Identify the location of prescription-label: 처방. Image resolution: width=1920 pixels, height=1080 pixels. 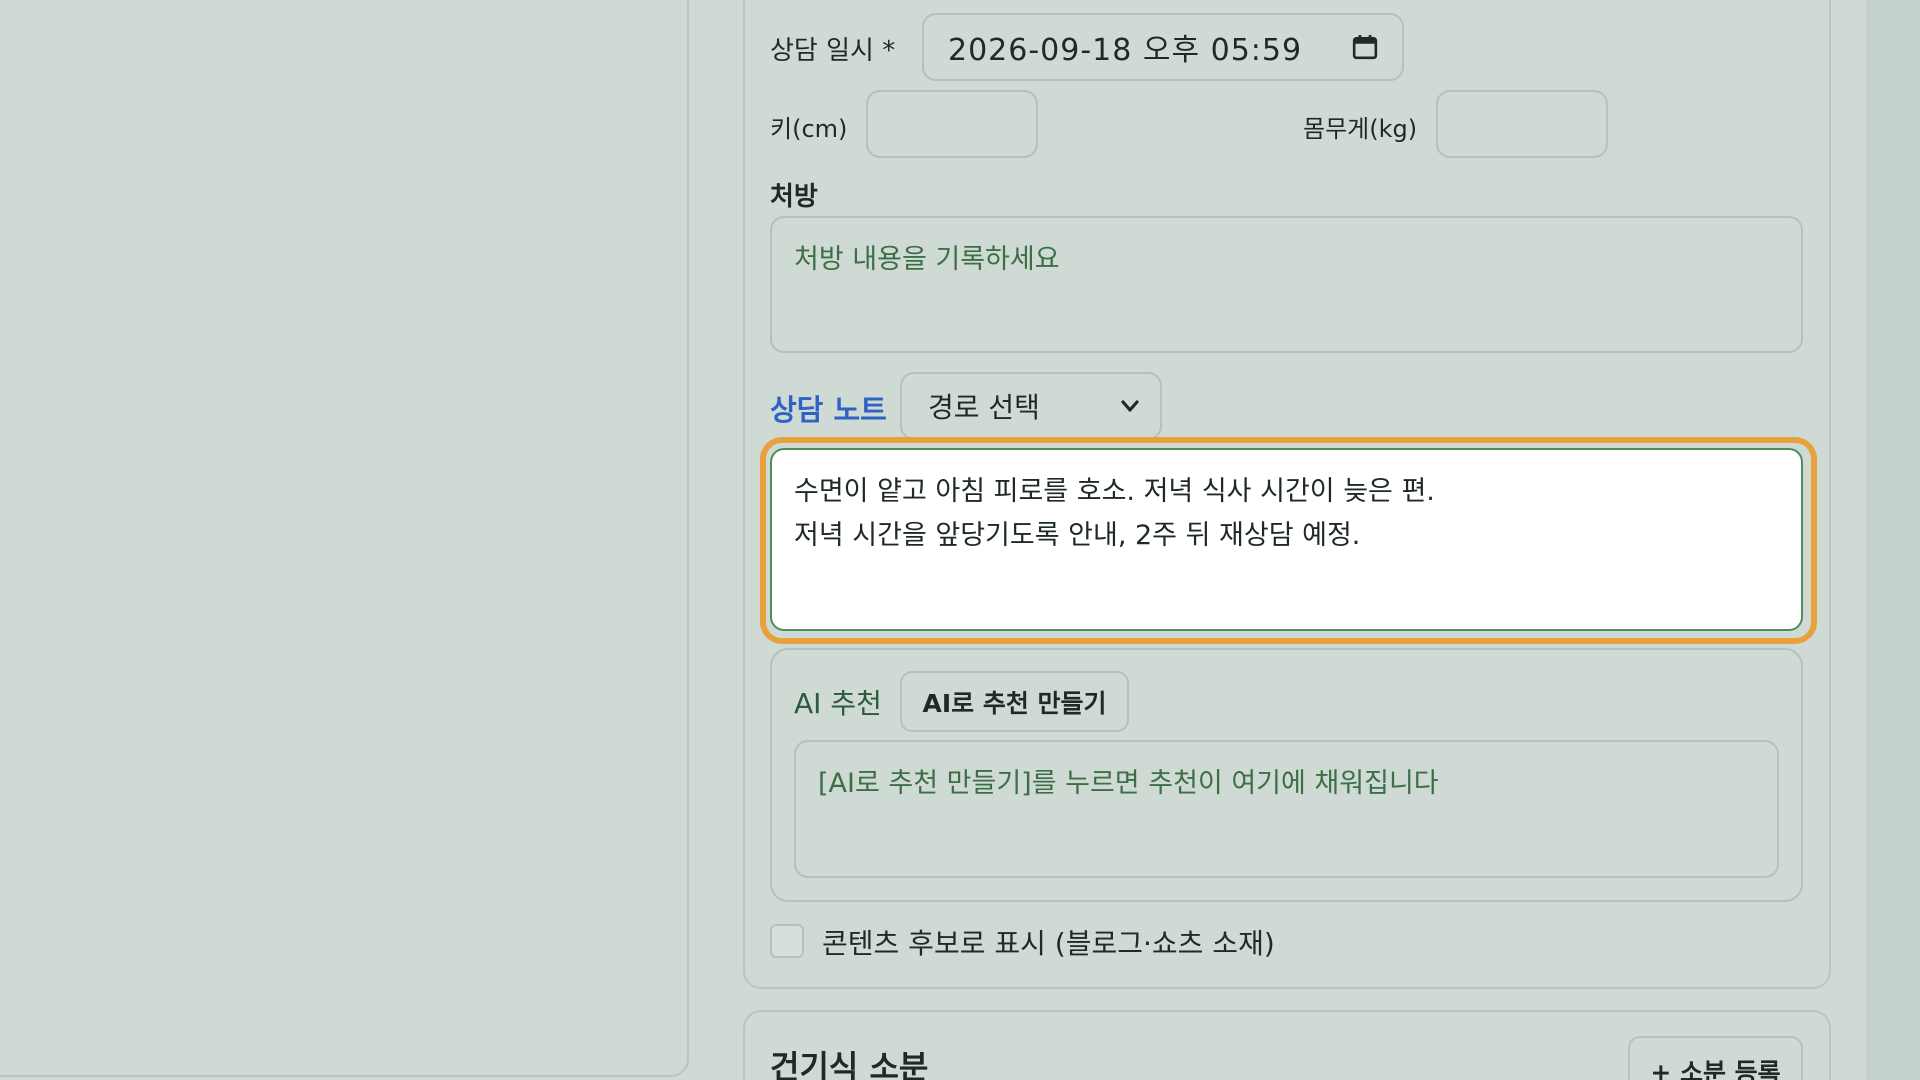
(794, 197).